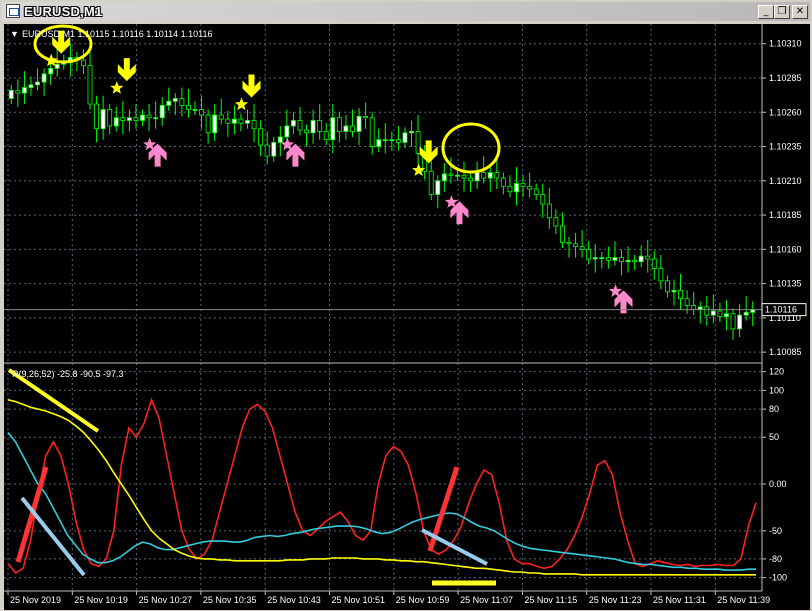 This screenshot has width=812, height=611. Describe the element at coordinates (774, 475) in the screenshot. I see `indicator-axis: 120 100 80 50 0.00 -50 -80 -100` at that location.